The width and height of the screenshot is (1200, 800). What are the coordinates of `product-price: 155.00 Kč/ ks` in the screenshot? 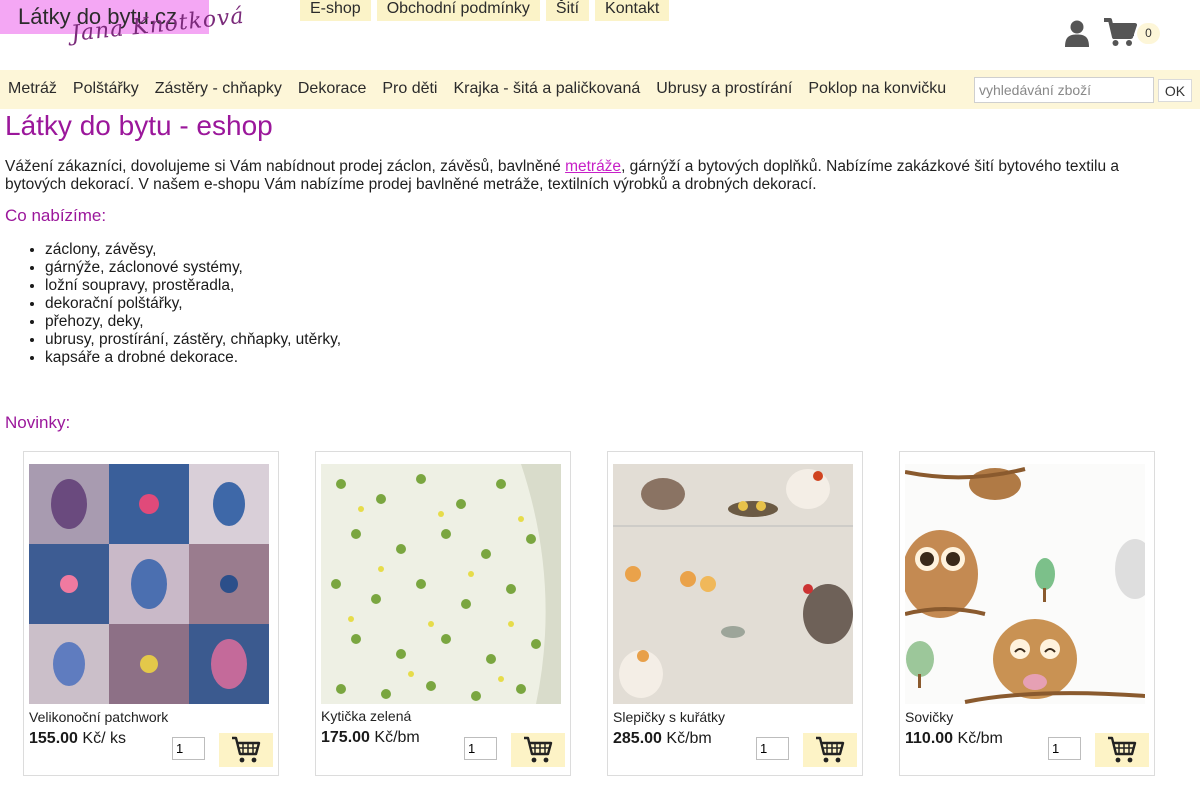 It's located at (77, 739).